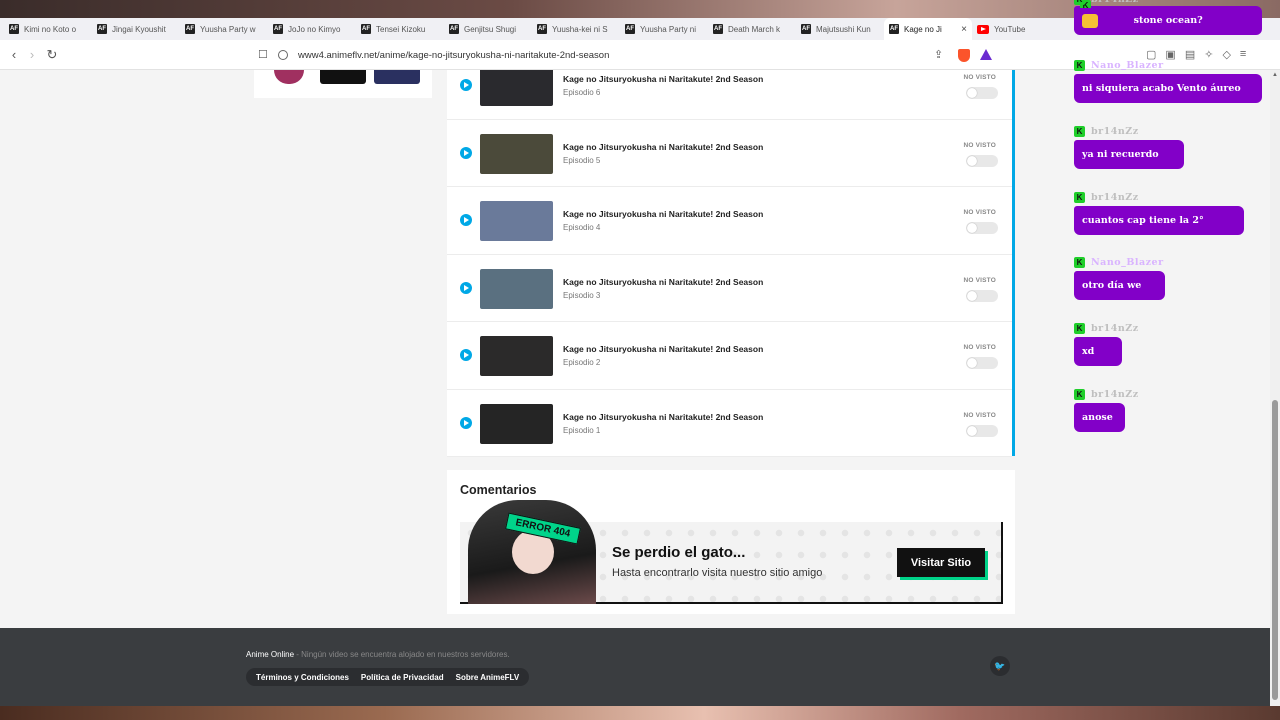  I want to click on reload-icon: ↻, so click(52, 55).